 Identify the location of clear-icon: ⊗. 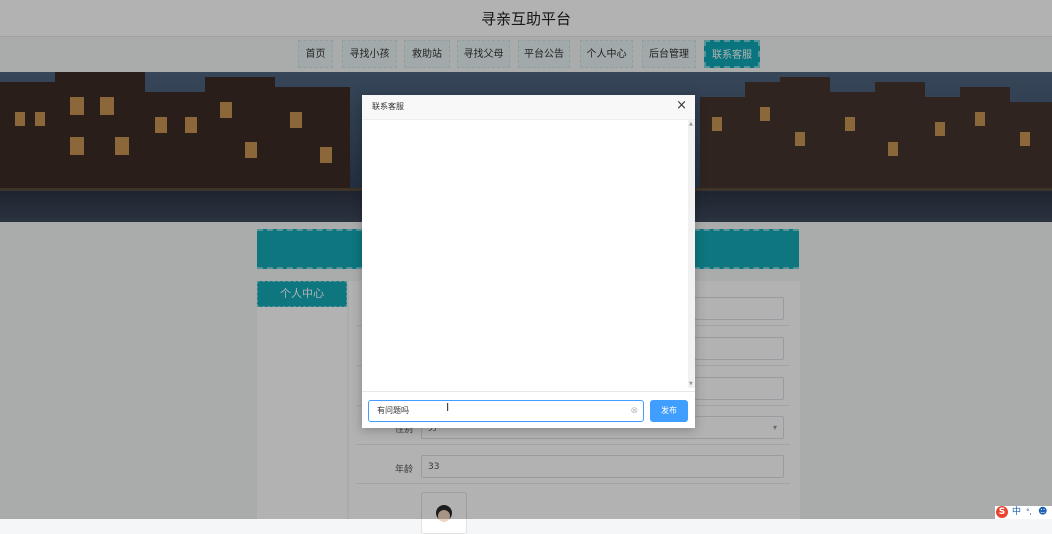
(634, 411).